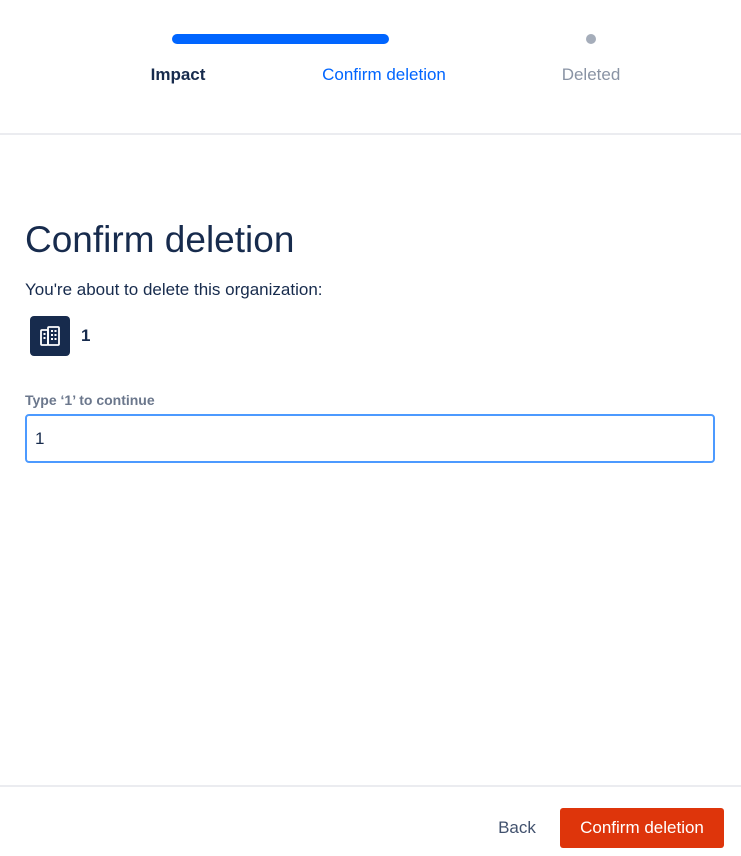 This screenshot has height=856, width=741. Describe the element at coordinates (642, 828) in the screenshot. I see `confirm-deletion-button: Confirm deletion` at that location.